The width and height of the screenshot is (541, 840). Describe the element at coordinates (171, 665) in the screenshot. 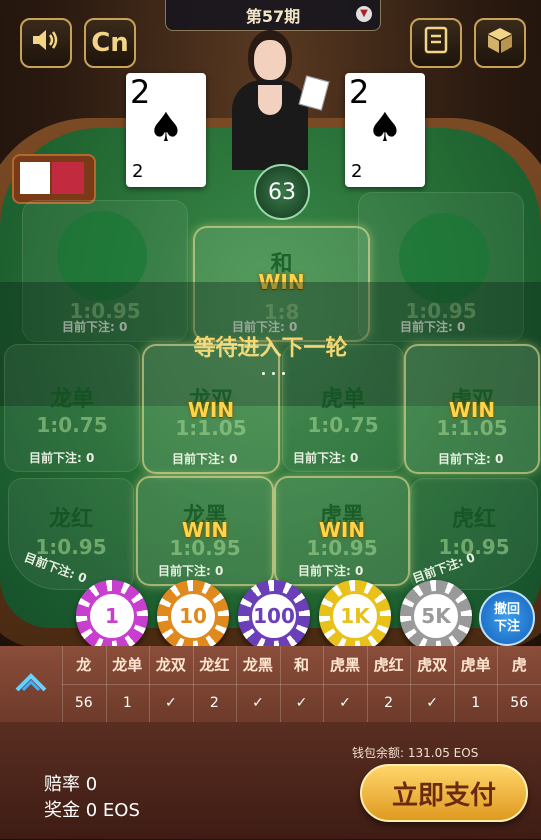

I see `history-column-header: 龙双` at that location.